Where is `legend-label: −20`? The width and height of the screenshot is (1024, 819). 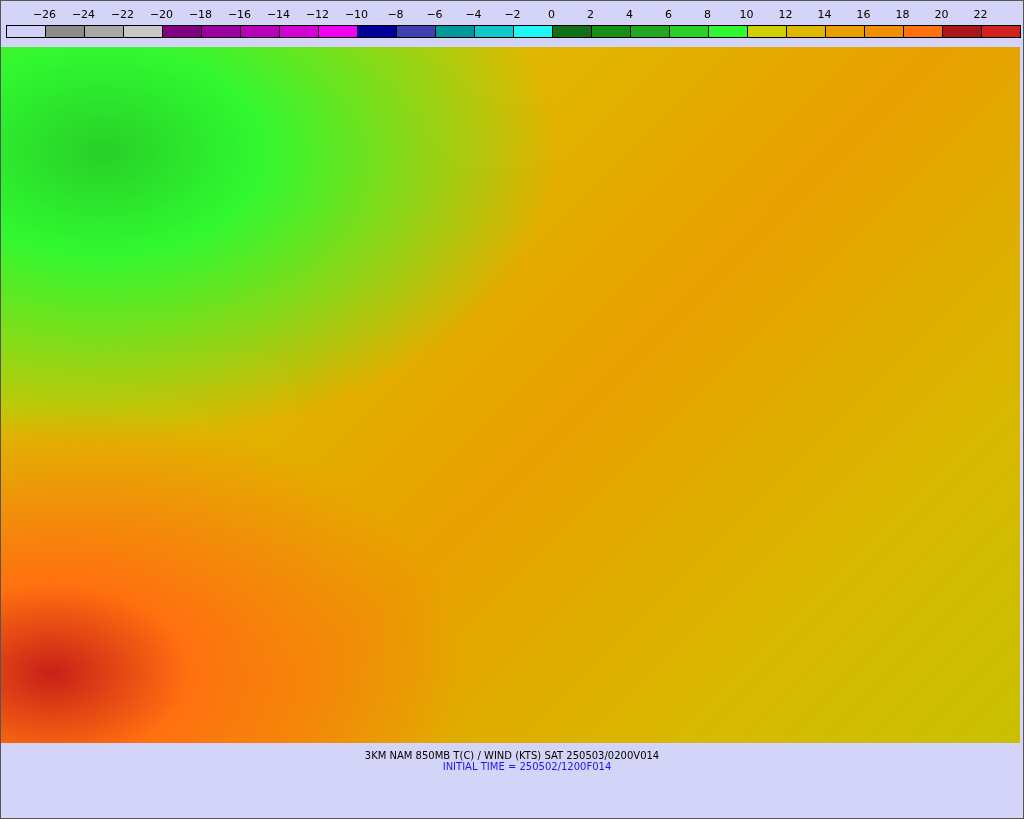 legend-label: −20 is located at coordinates (161, 15).